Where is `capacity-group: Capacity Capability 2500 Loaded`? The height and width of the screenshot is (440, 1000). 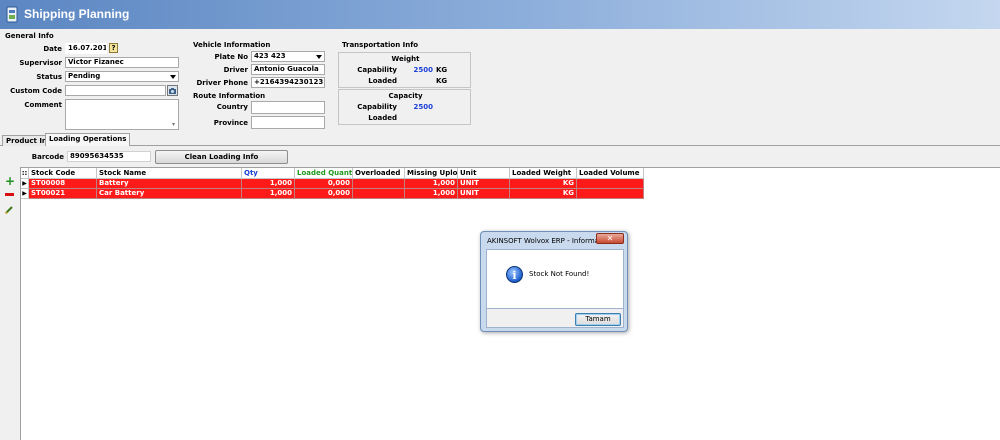 capacity-group: Capacity Capability 2500 Loaded is located at coordinates (404, 107).